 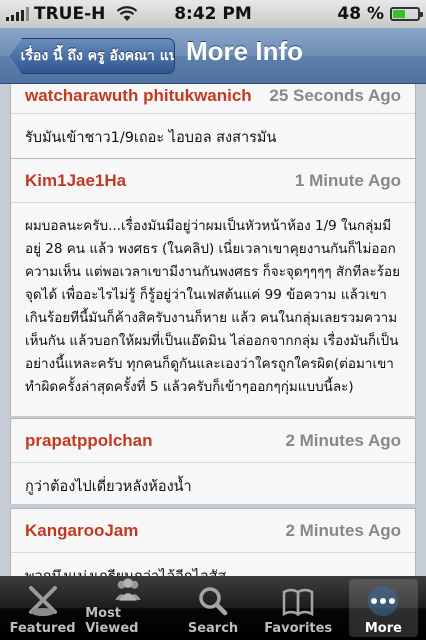 I want to click on tab-label: Search, so click(x=213, y=628).